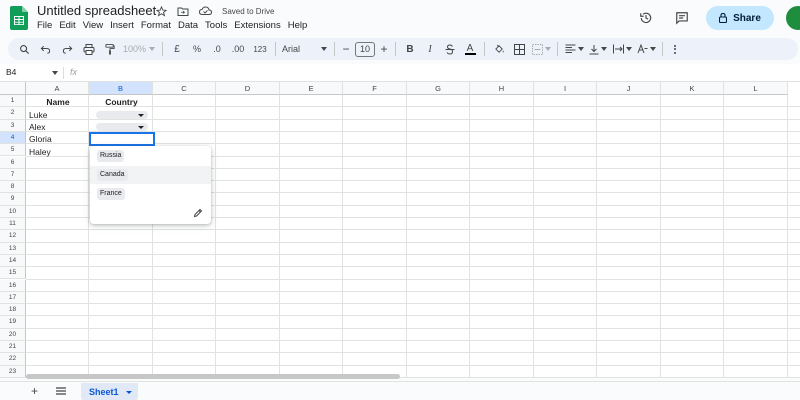 This screenshot has width=800, height=400. What do you see at coordinates (139, 49) in the screenshot?
I see `zoom-select: 100%` at bounding box center [139, 49].